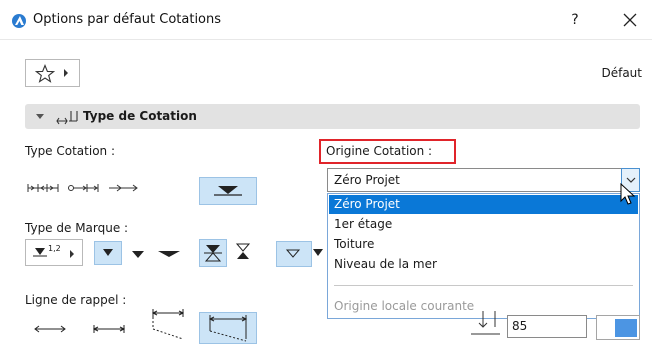  Describe the element at coordinates (483, 224) in the screenshot. I see `origin-option-1er-etage: 1er étage` at that location.